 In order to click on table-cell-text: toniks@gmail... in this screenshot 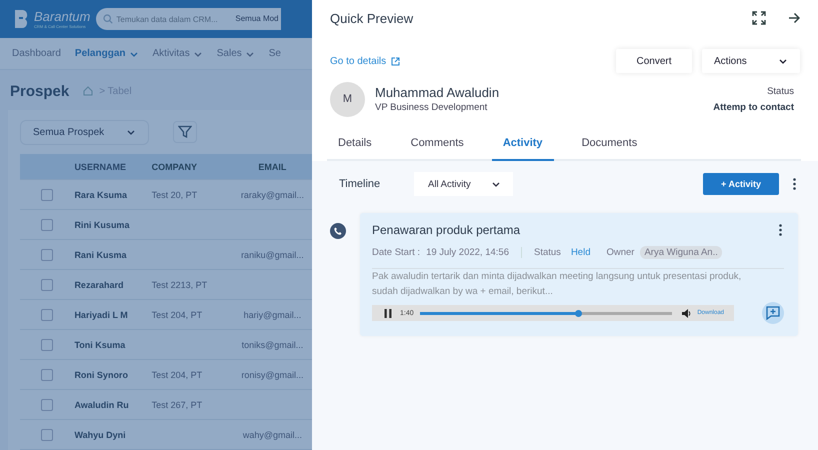, I will do `click(272, 345)`.